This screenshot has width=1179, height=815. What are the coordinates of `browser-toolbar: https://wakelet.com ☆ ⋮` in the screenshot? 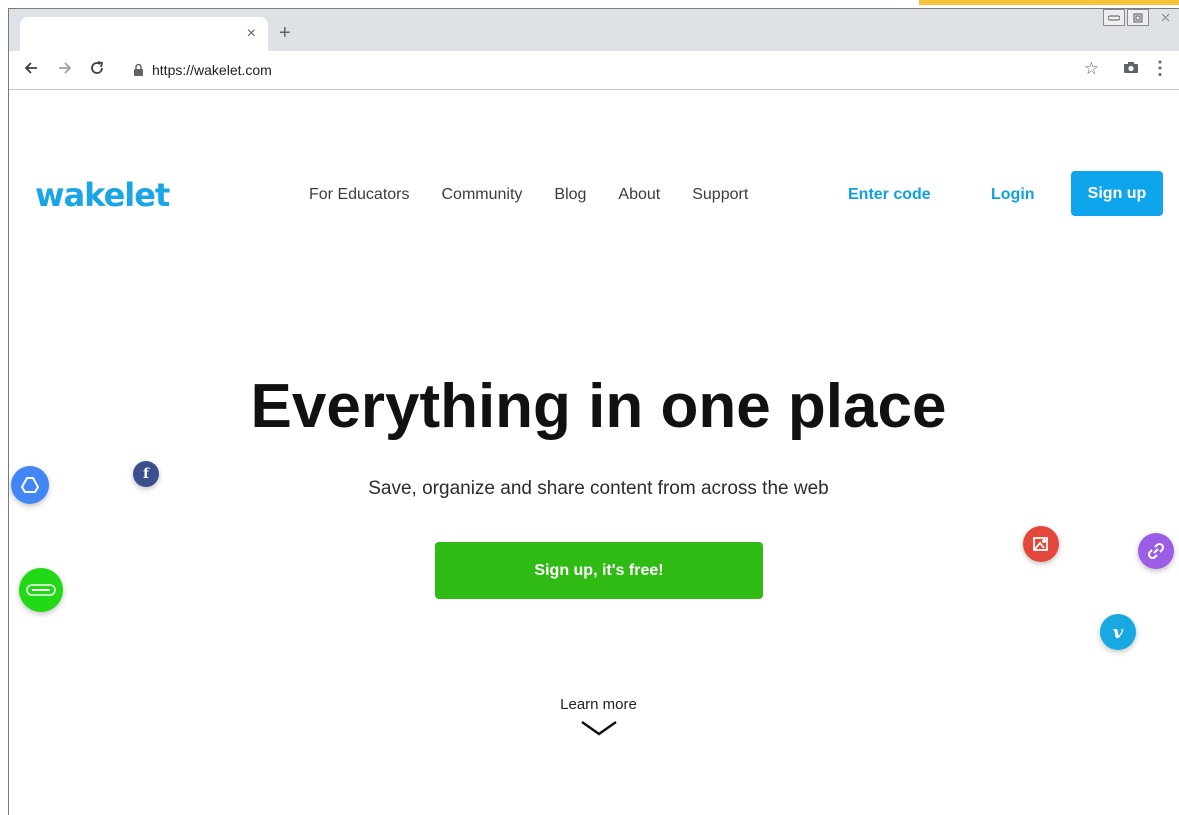 It's located at (594, 70).